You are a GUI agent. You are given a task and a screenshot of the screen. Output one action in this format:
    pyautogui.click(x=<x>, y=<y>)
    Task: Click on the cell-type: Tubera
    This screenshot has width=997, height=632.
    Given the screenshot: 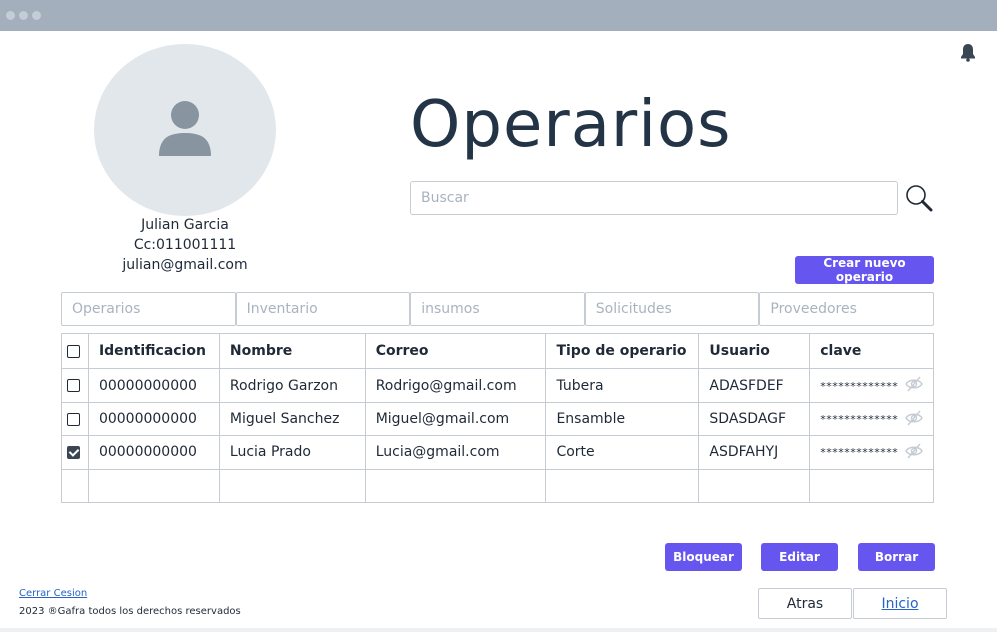 What is the action you would take?
    pyautogui.click(x=622, y=385)
    